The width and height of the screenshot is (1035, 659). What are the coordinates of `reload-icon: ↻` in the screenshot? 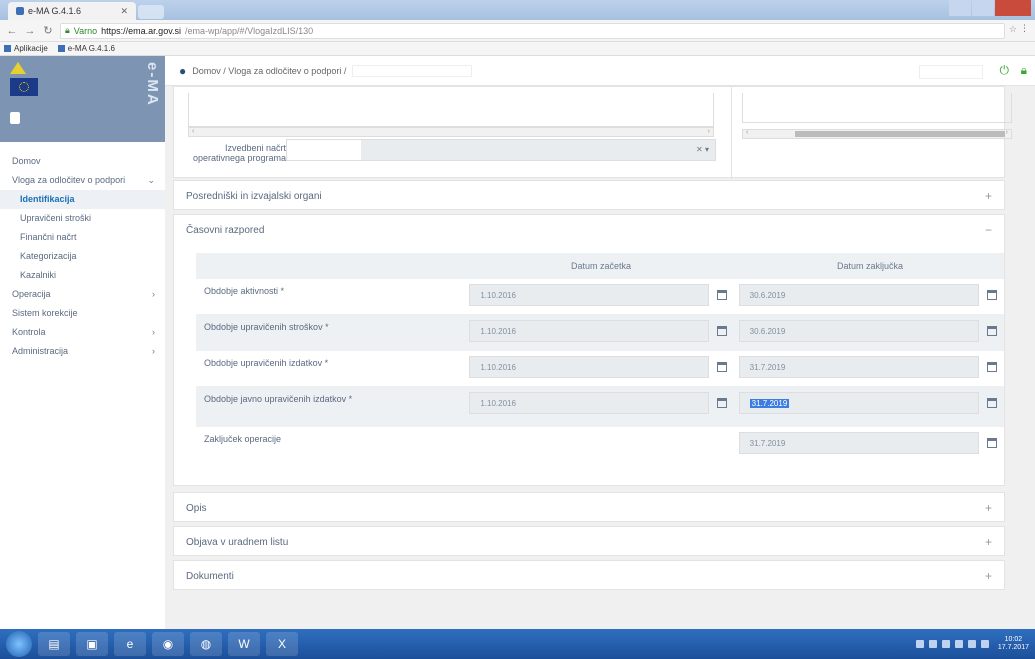 It's located at (48, 30).